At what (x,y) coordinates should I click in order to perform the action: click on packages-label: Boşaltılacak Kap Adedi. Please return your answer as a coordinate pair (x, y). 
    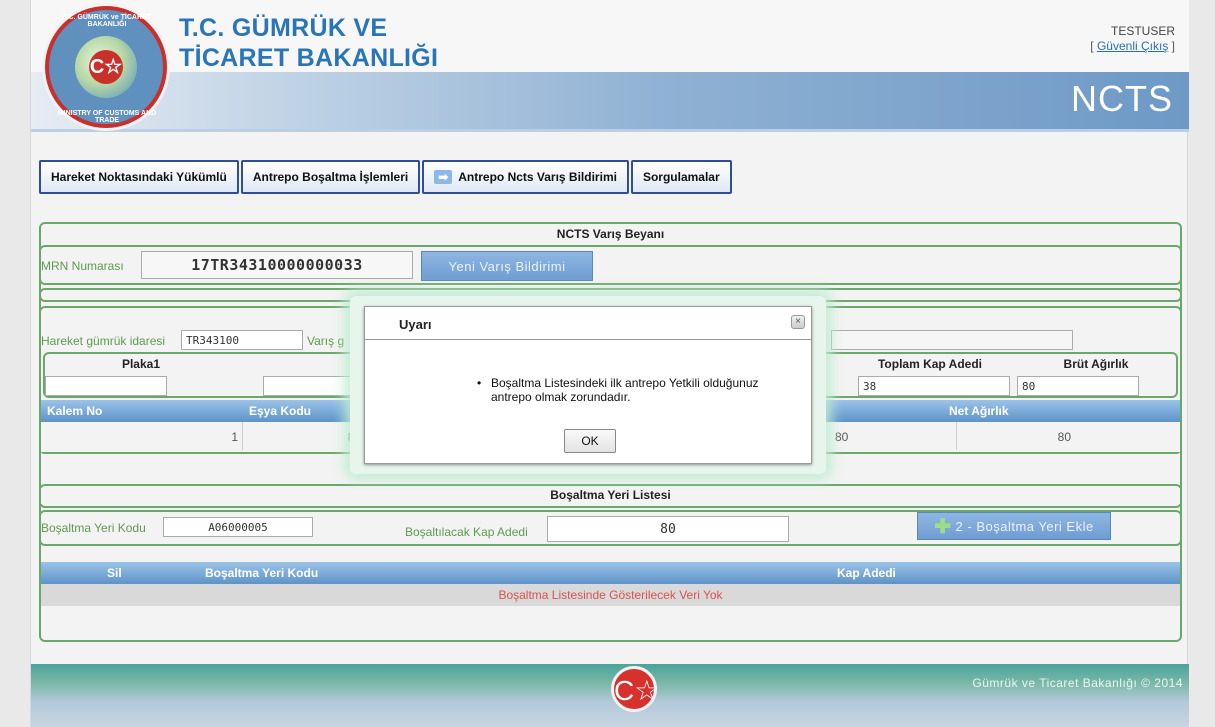
    Looking at the image, I should click on (466, 532).